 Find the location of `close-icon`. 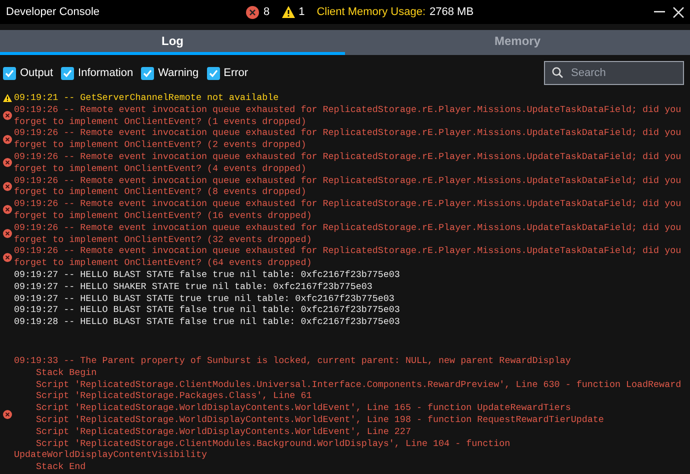

close-icon is located at coordinates (678, 12).